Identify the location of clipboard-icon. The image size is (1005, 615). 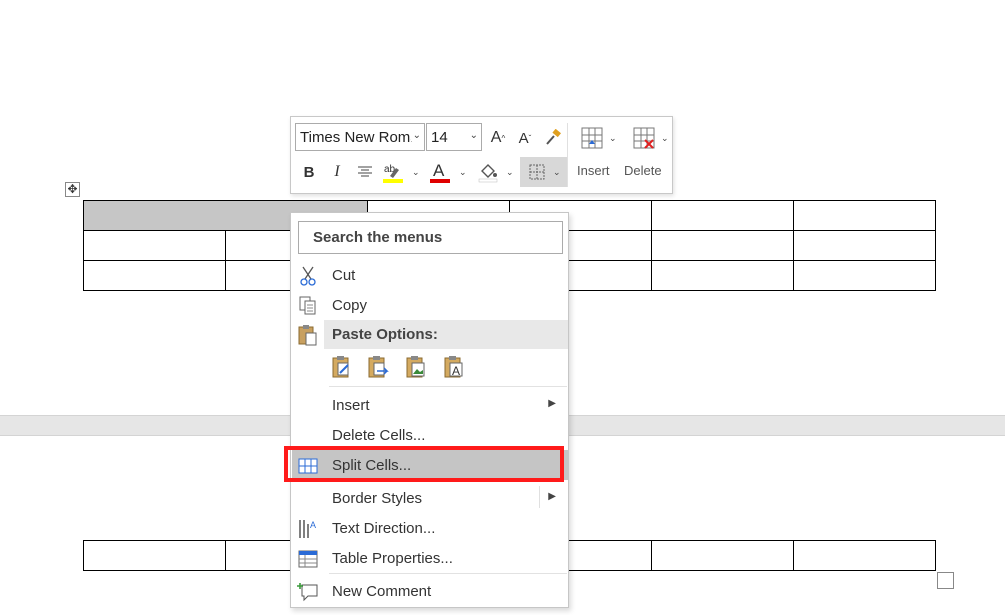
(308, 335).